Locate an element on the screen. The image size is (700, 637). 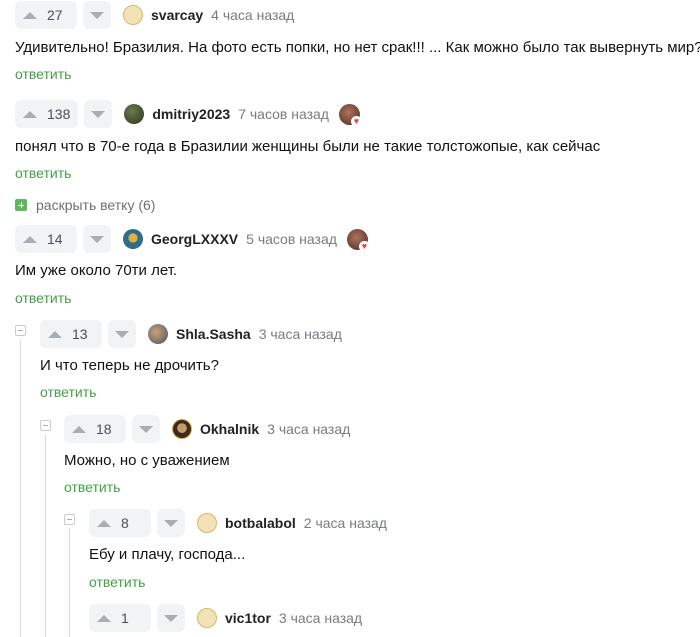
comment-text: Им уже около 70ти лет. is located at coordinates (96, 270).